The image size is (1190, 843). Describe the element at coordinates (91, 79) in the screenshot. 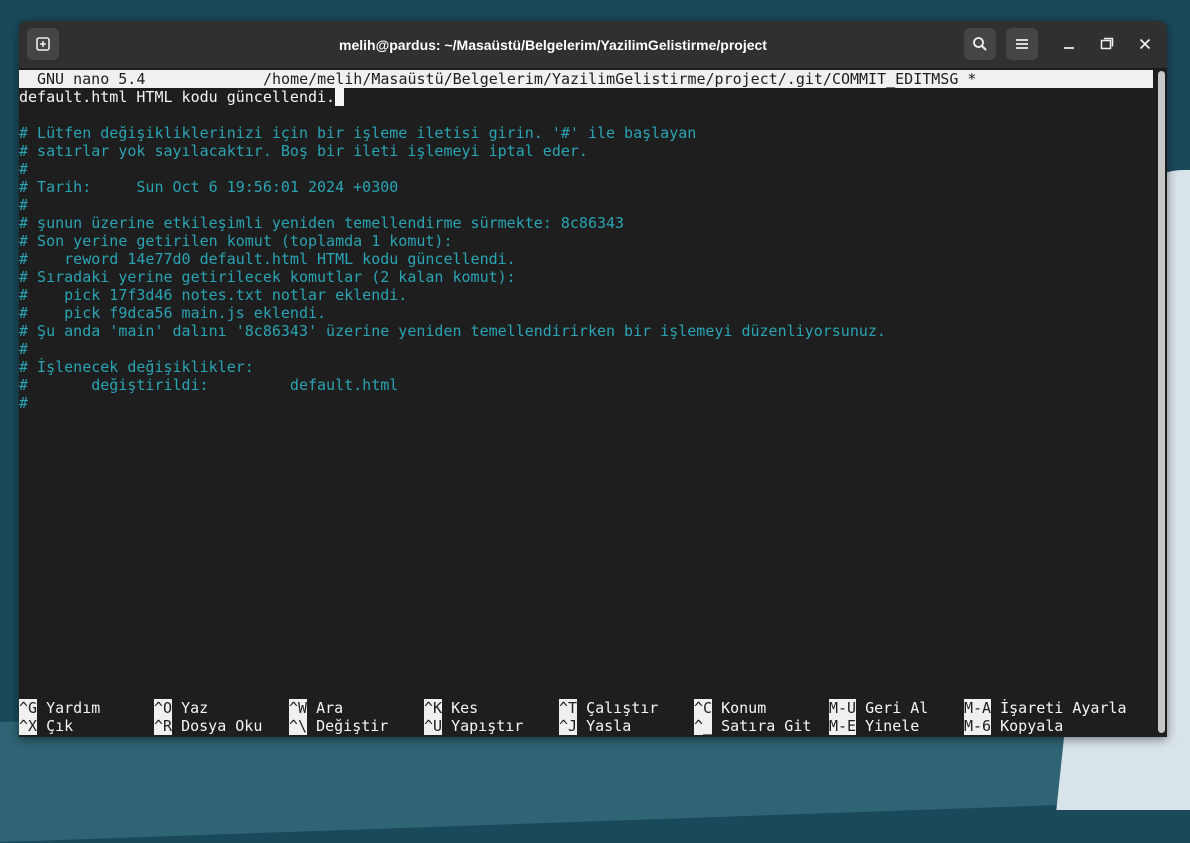

I see `nano-version: GNU nano 5.4` at that location.